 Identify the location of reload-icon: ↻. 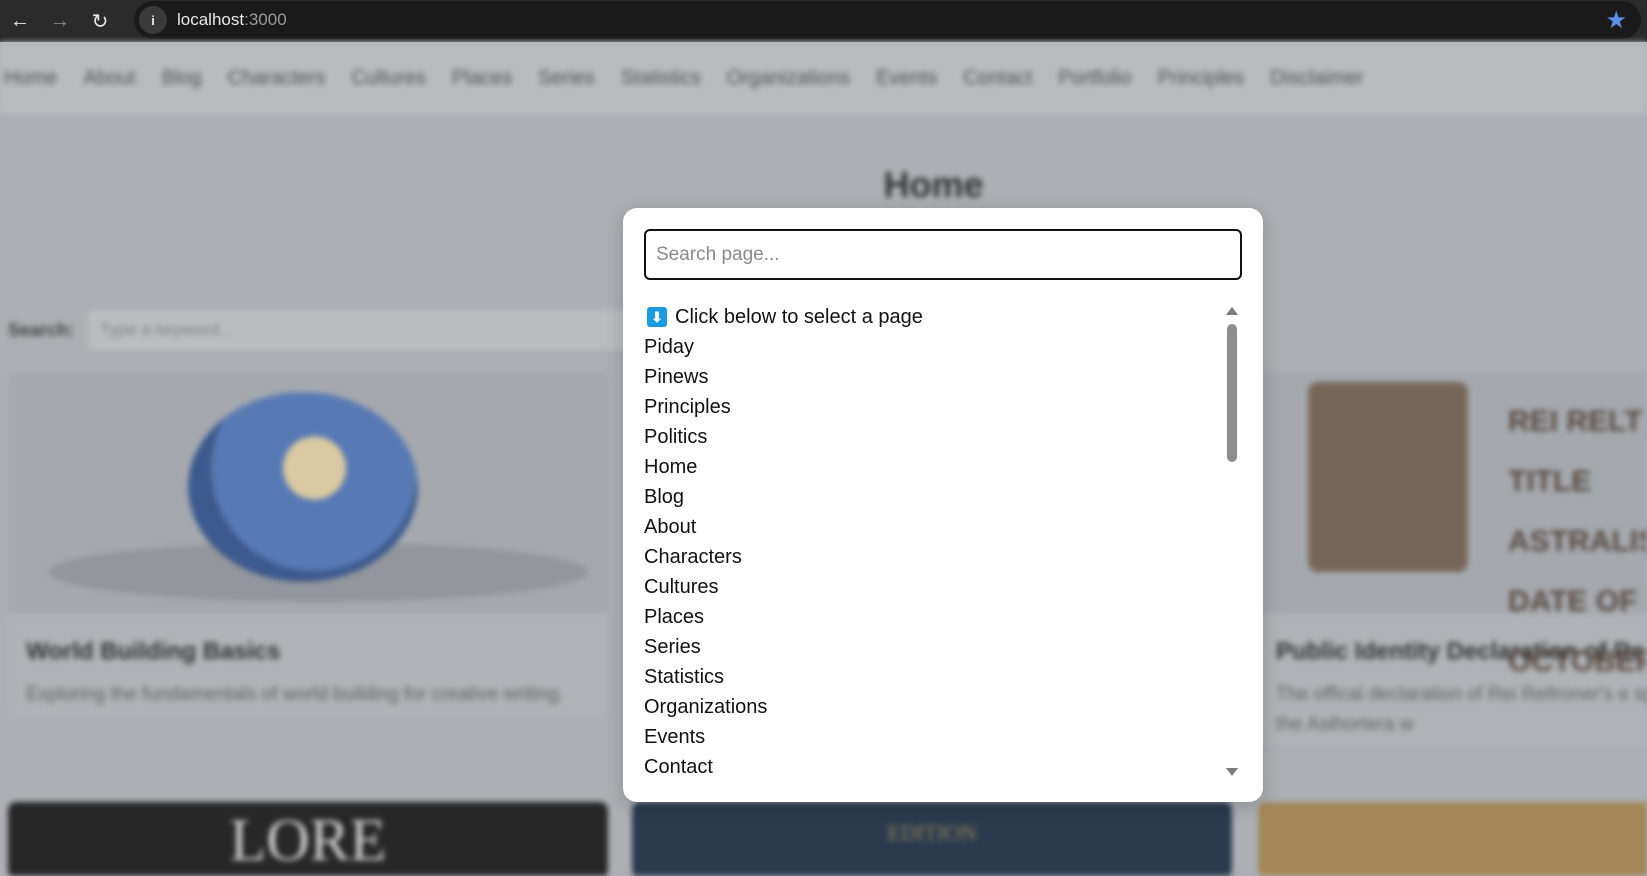
(100, 21).